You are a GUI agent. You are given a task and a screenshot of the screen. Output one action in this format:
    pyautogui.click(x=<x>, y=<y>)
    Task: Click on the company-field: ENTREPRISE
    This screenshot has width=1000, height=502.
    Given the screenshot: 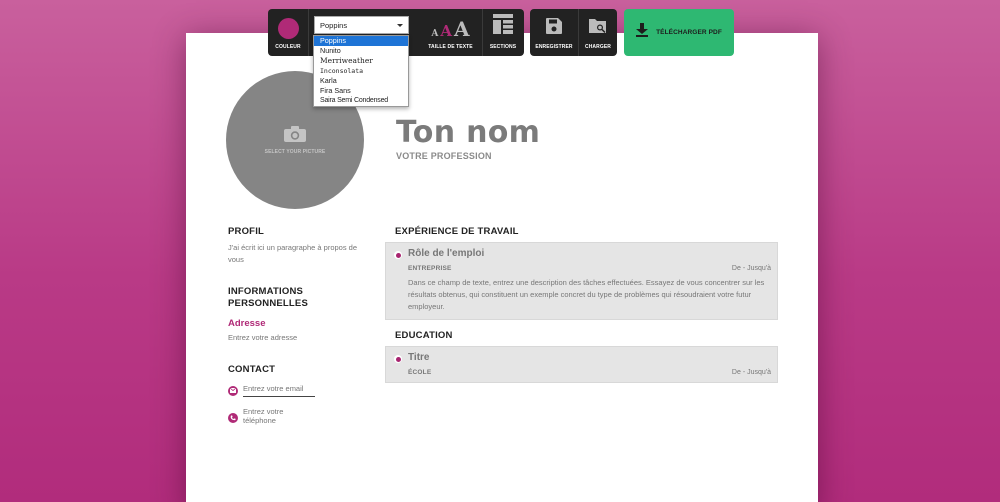 What is the action you would take?
    pyautogui.click(x=430, y=268)
    